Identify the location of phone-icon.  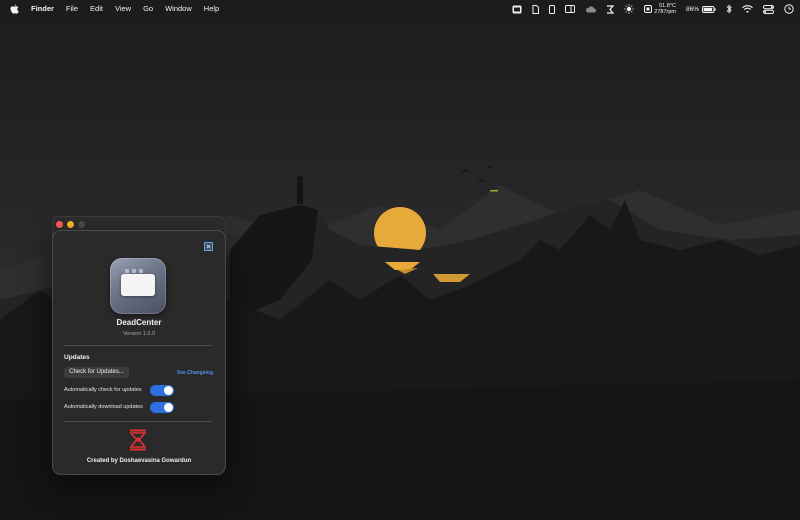
(552, 9).